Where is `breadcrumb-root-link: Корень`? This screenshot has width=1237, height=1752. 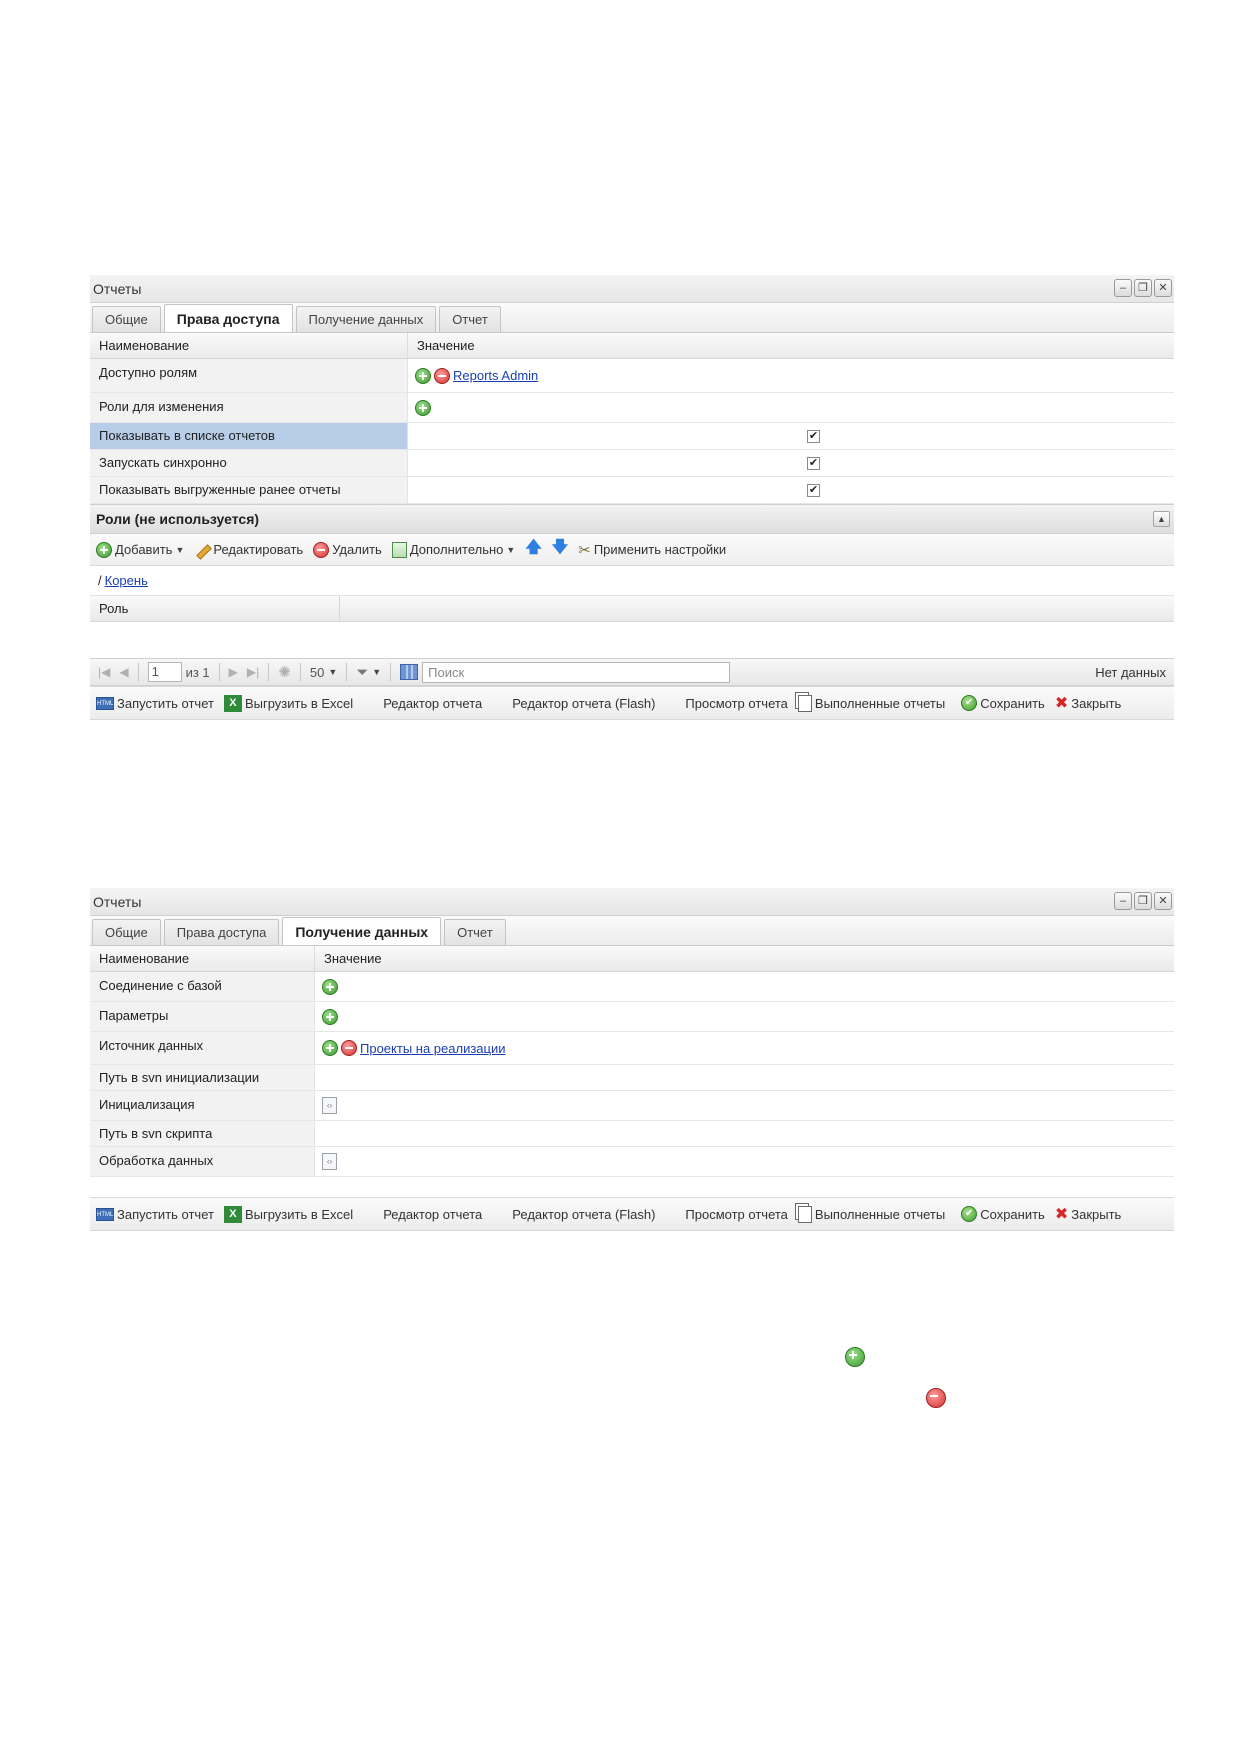 breadcrumb-root-link: Корень is located at coordinates (126, 580).